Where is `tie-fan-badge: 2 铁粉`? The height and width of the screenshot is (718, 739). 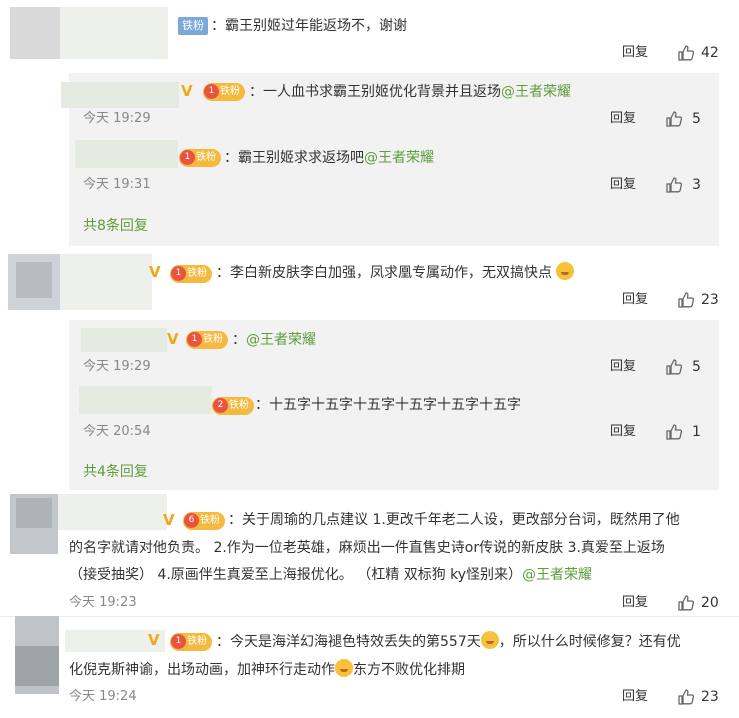
tie-fan-badge: 2 铁粉 is located at coordinates (233, 406).